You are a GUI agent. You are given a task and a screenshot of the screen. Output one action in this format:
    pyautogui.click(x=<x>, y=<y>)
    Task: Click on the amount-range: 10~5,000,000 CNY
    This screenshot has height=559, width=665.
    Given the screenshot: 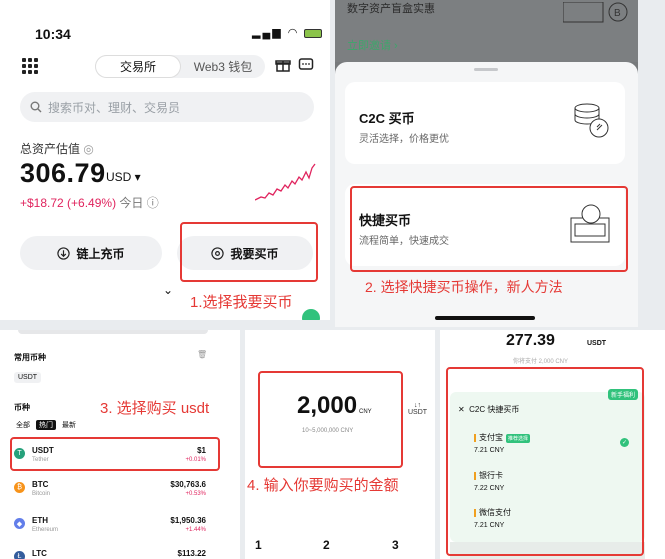 What is the action you would take?
    pyautogui.click(x=328, y=431)
    